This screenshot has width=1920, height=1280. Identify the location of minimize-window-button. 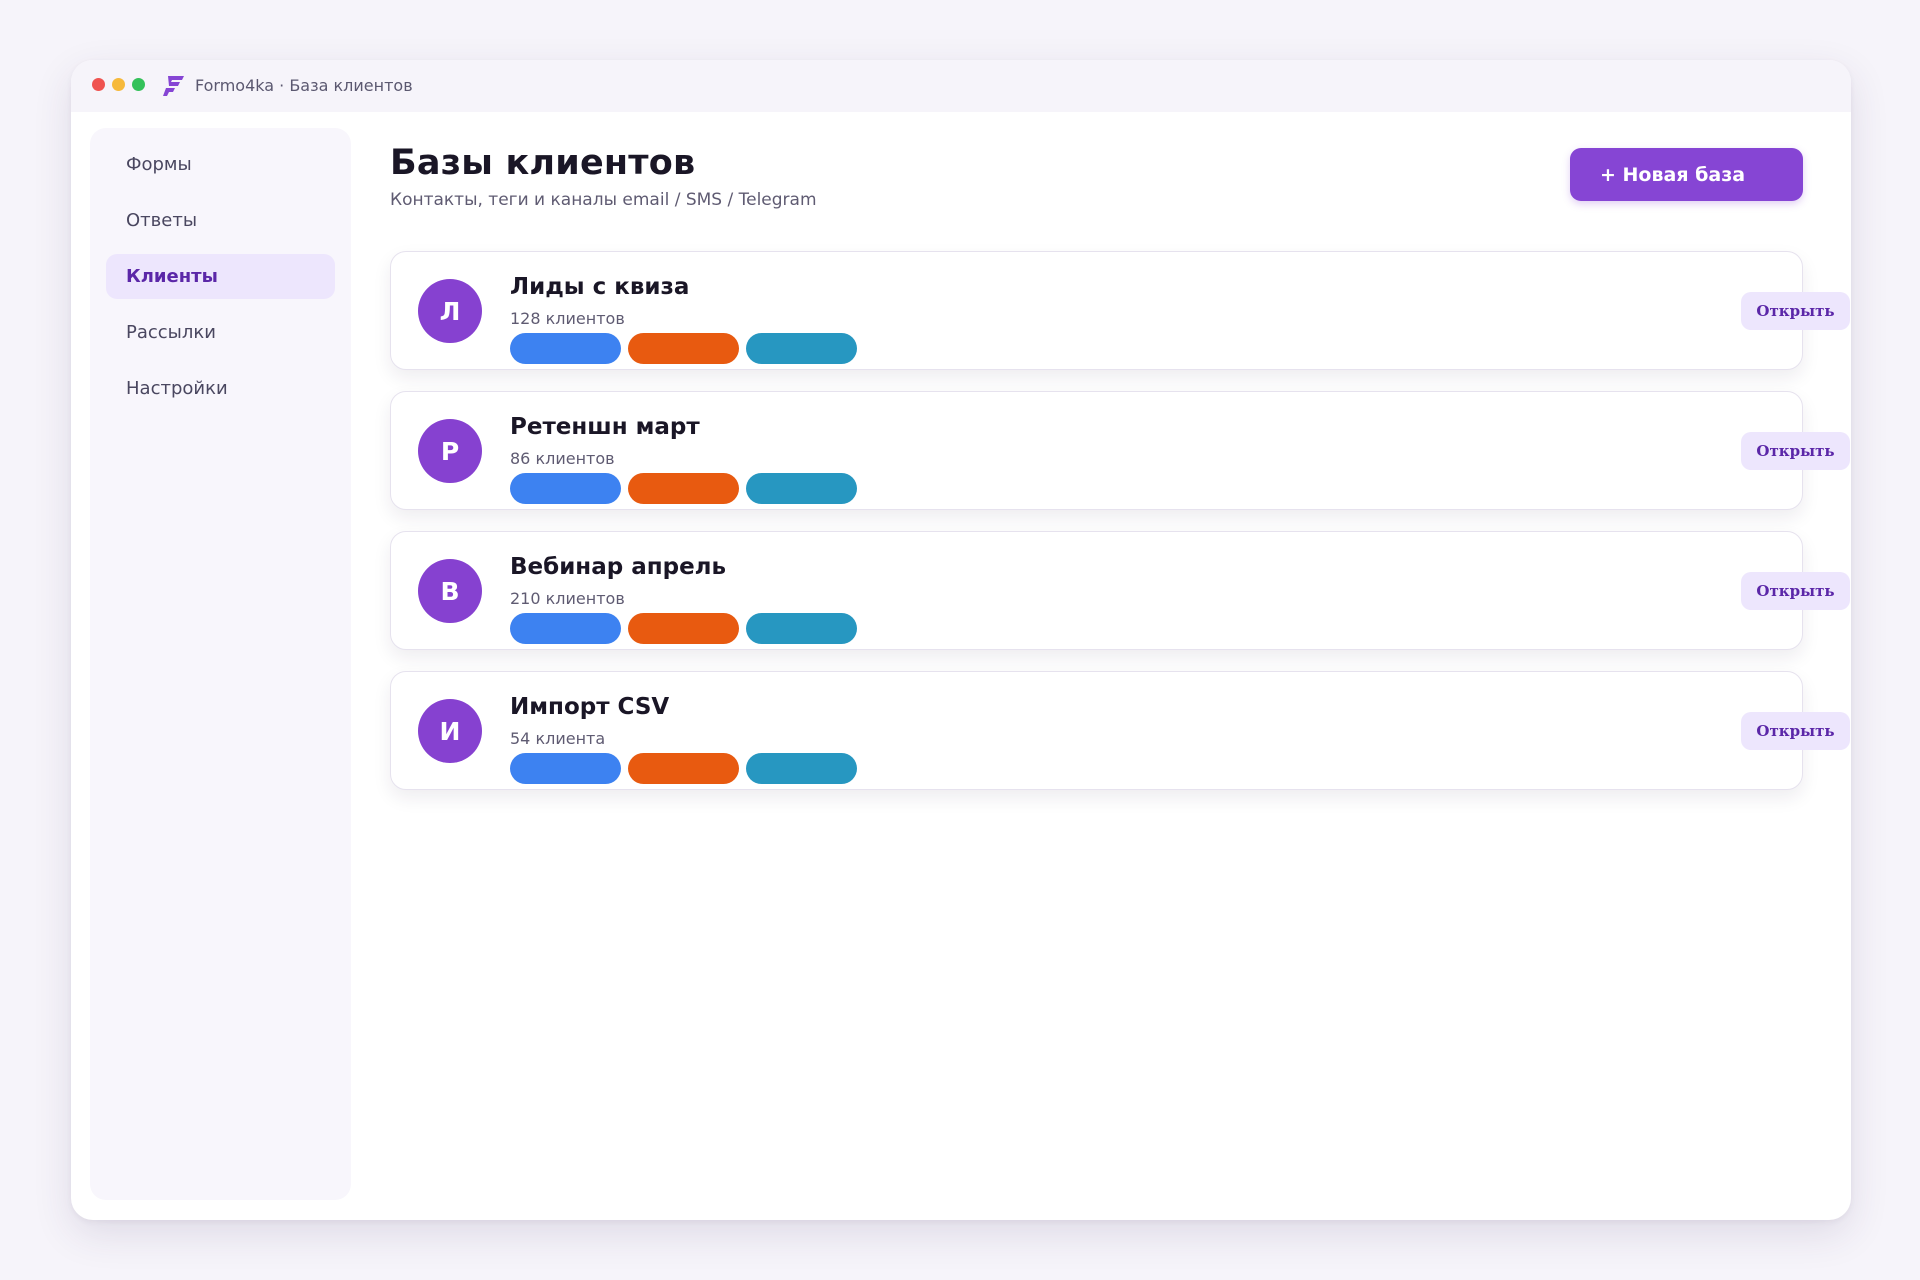
(118, 84).